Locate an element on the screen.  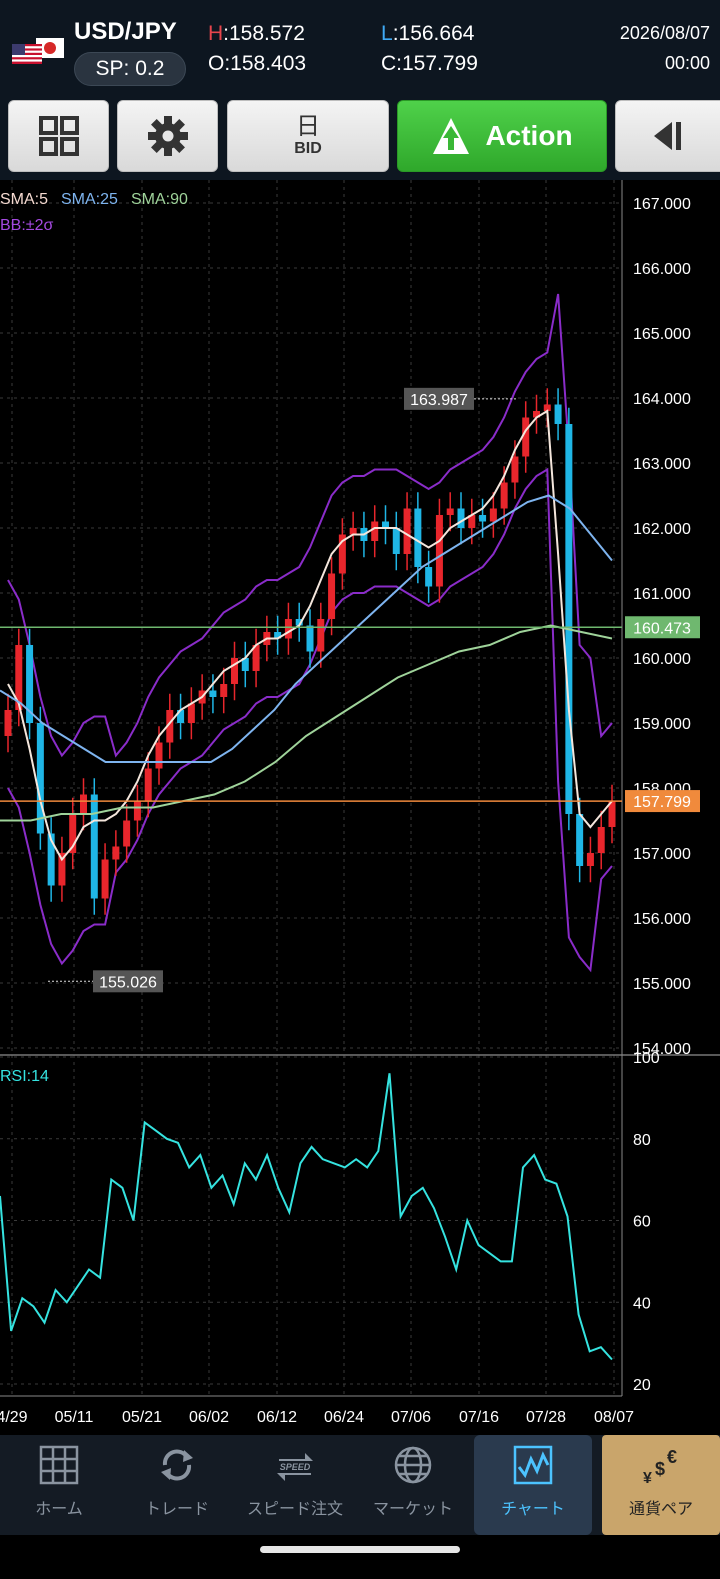
high-price: H:158.572 is located at coordinates (256, 34).